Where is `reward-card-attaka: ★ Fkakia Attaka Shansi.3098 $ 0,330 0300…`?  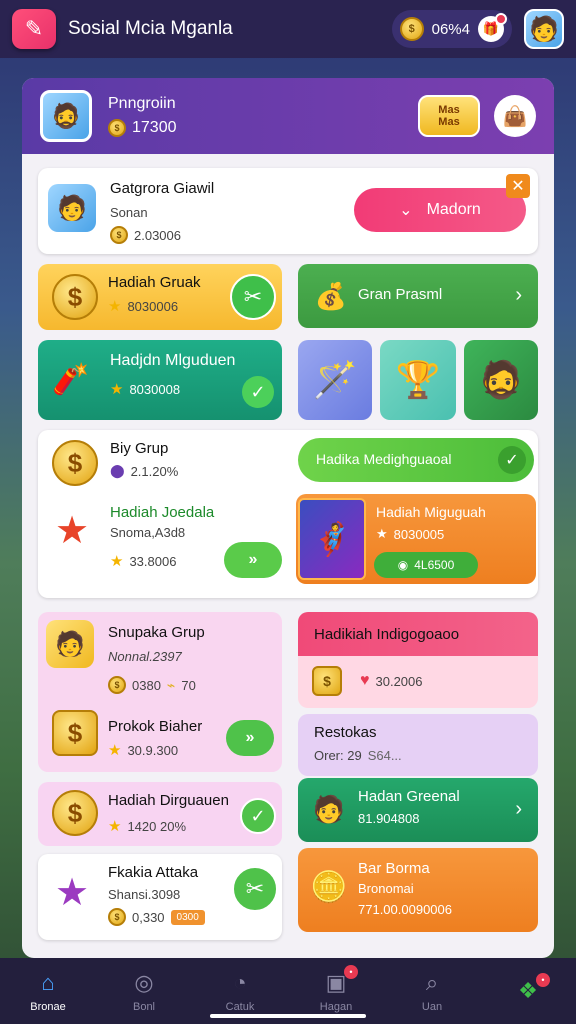 reward-card-attaka: ★ Fkakia Attaka Shansi.3098 $ 0,330 0300… is located at coordinates (160, 897).